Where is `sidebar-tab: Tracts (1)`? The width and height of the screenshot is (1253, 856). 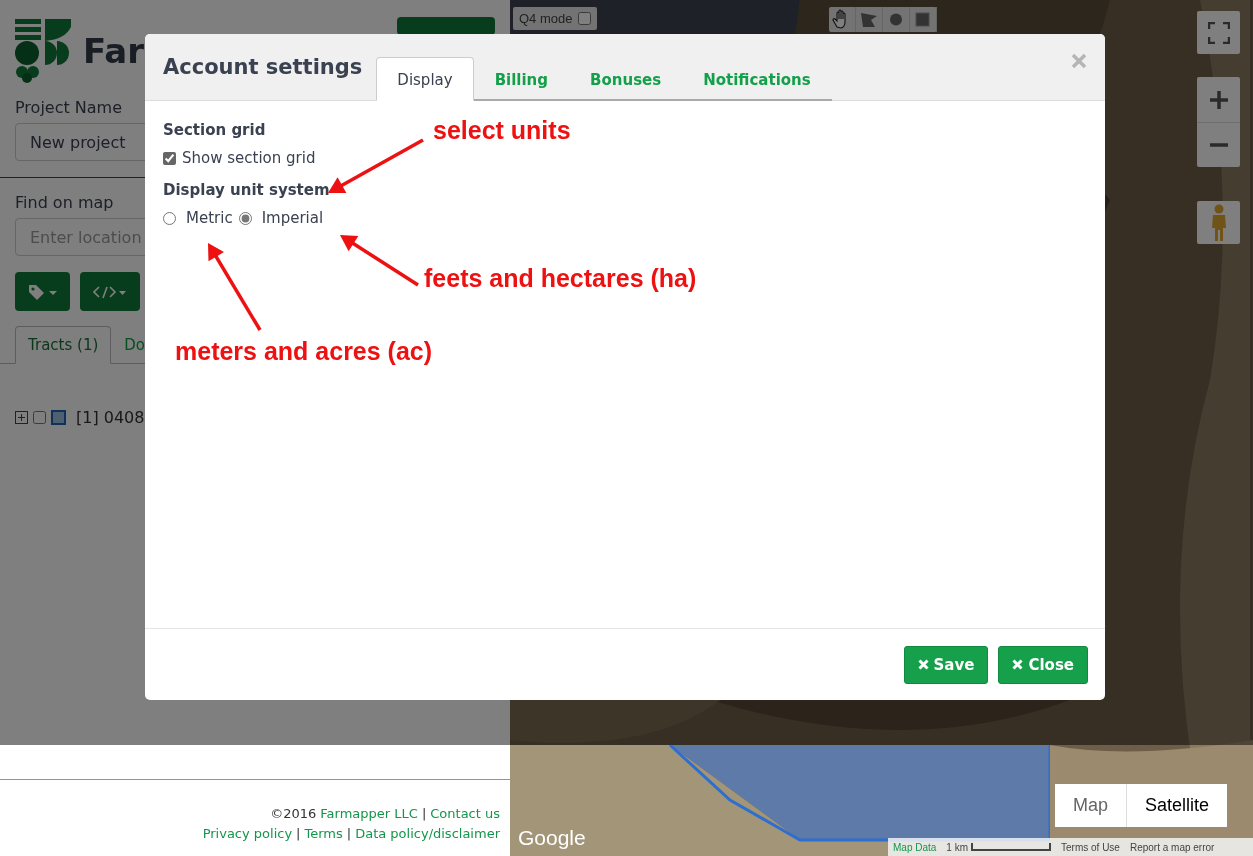
sidebar-tab: Tracts (1) is located at coordinates (63, 345).